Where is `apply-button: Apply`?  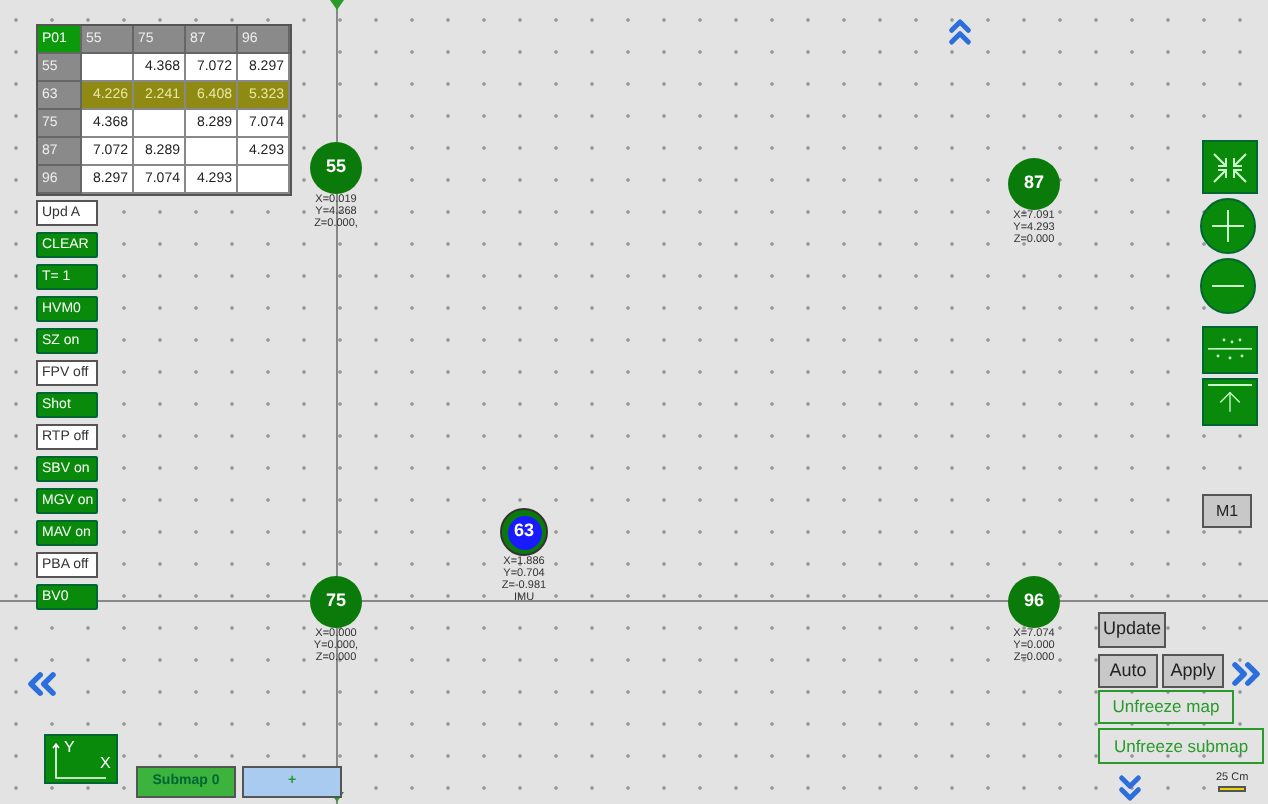
apply-button: Apply is located at coordinates (1193, 671).